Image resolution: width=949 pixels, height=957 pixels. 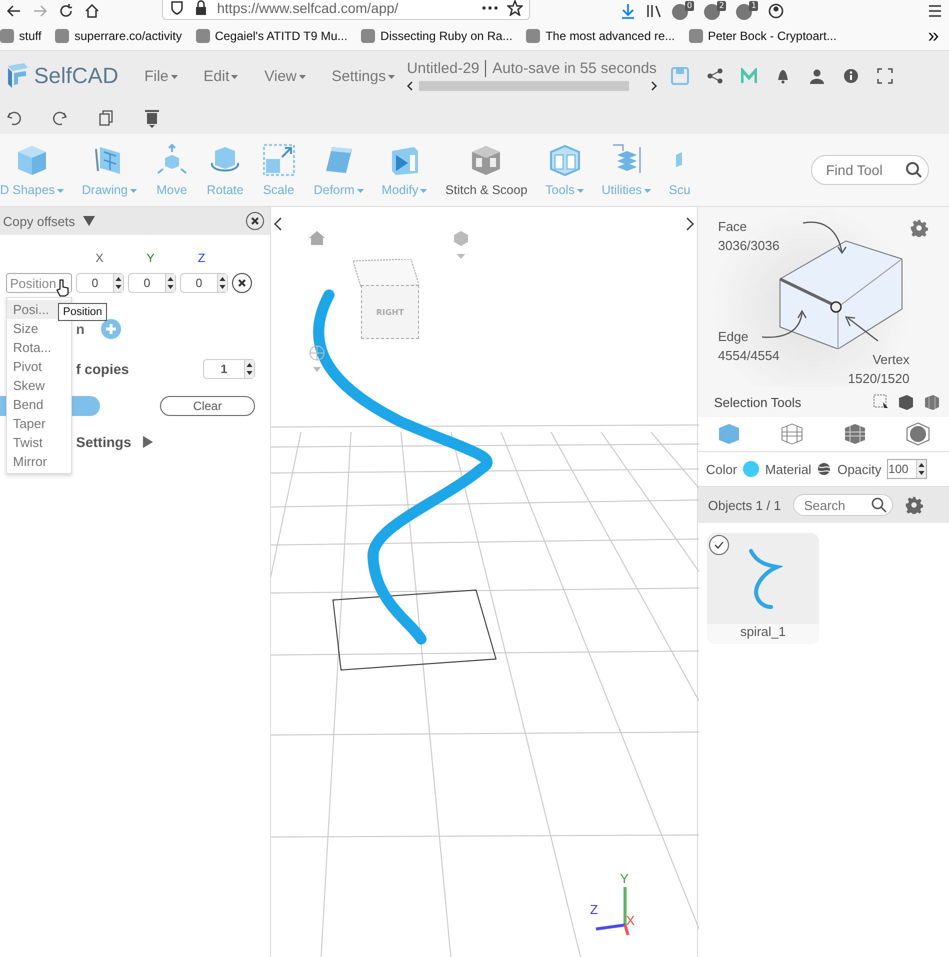 What do you see at coordinates (242, 283) in the screenshot?
I see `remove-icon` at bounding box center [242, 283].